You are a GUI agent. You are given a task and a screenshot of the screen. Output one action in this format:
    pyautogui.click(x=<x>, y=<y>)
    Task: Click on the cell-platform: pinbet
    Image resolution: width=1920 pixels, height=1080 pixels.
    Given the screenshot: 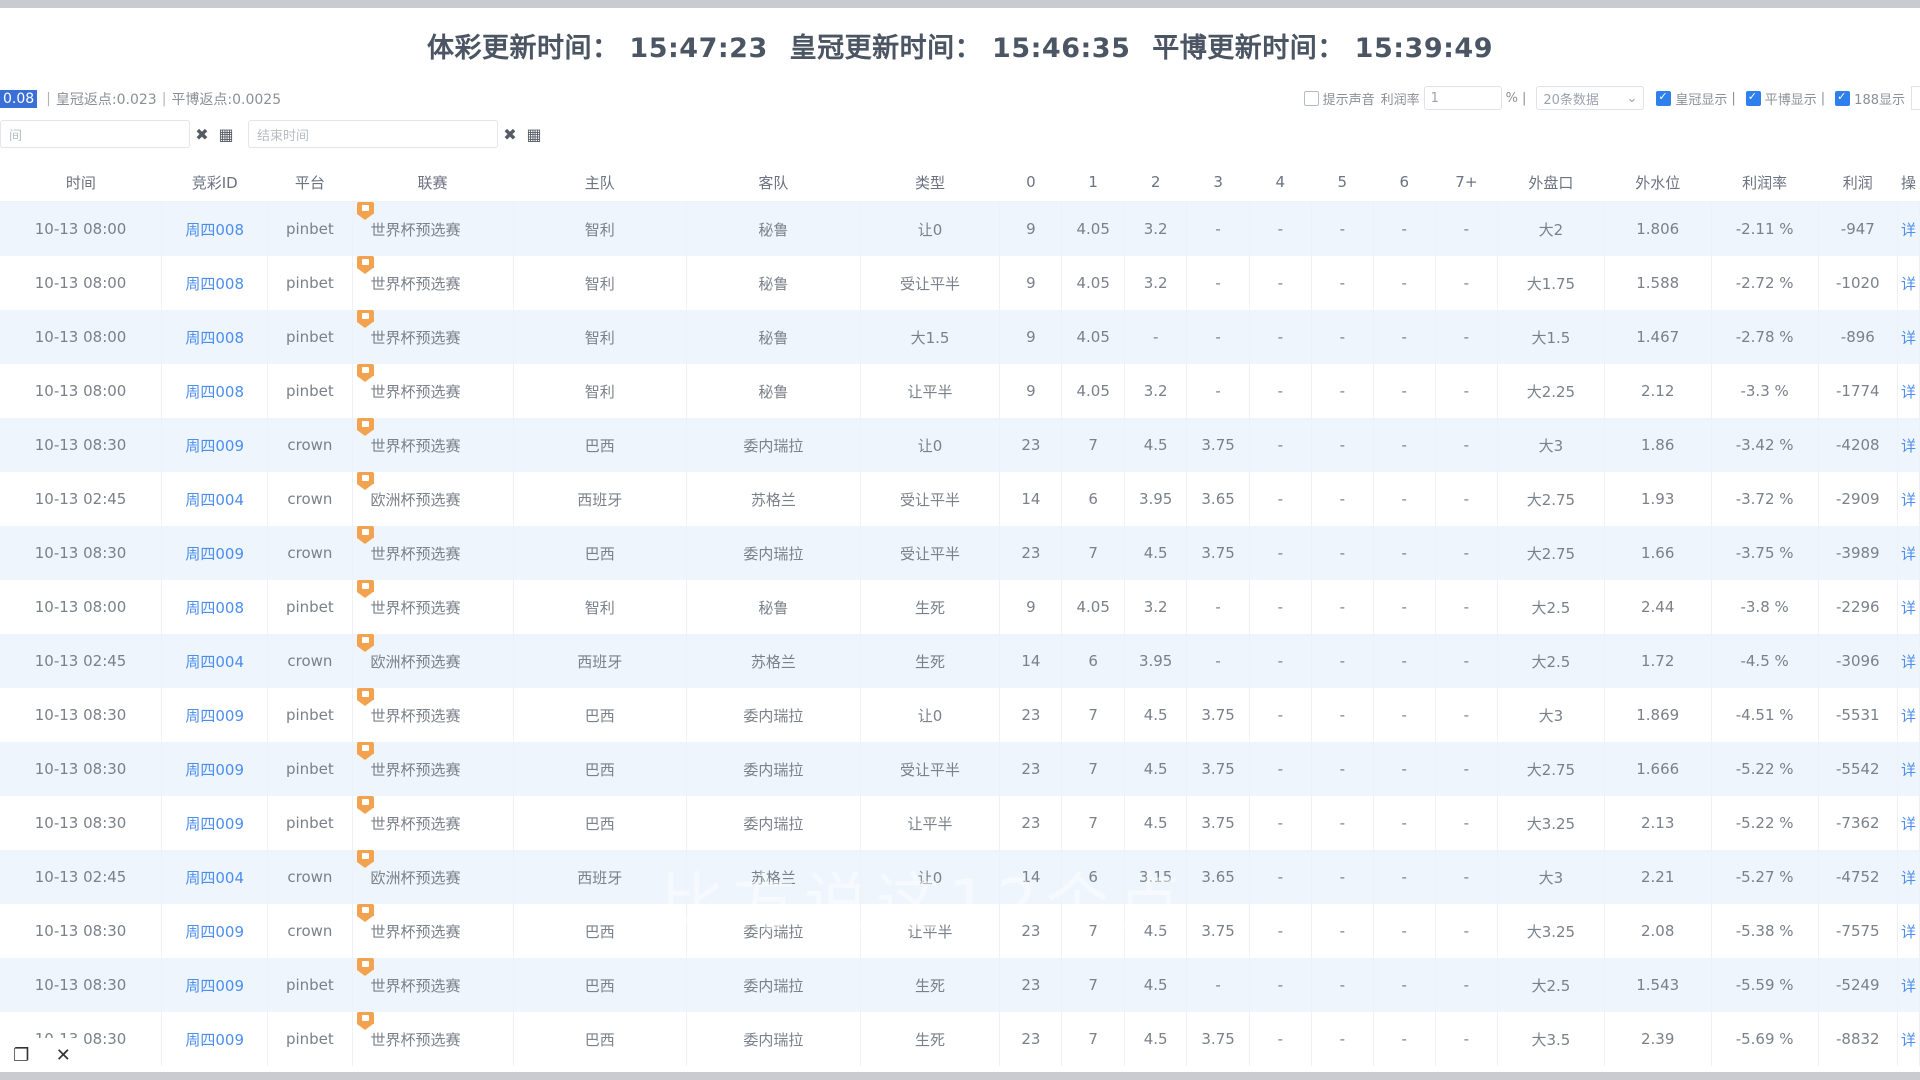 What is the action you would take?
    pyautogui.click(x=310, y=391)
    